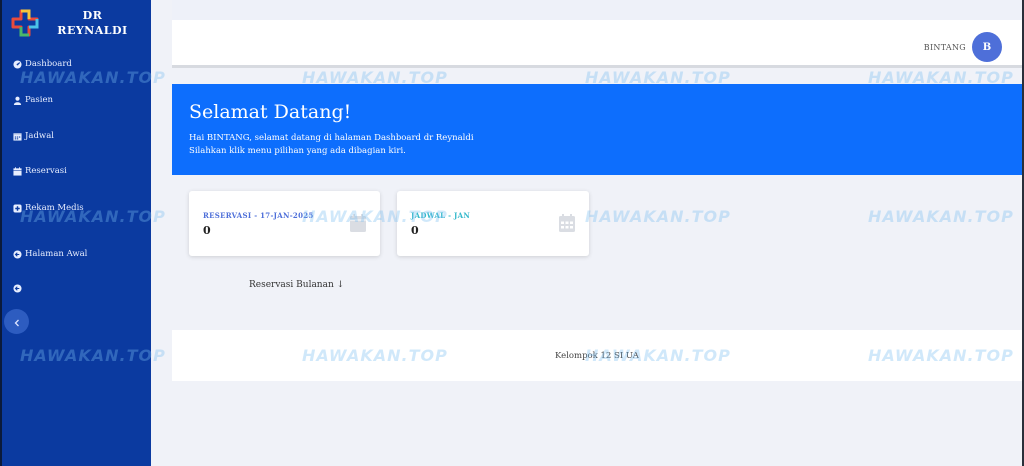 This screenshot has width=1024, height=466. I want to click on user-icon, so click(17, 100).